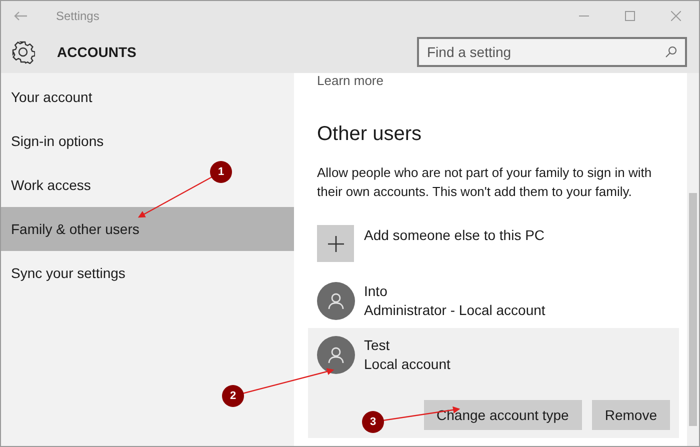  I want to click on sidebar-item: Sign-in options, so click(57, 141).